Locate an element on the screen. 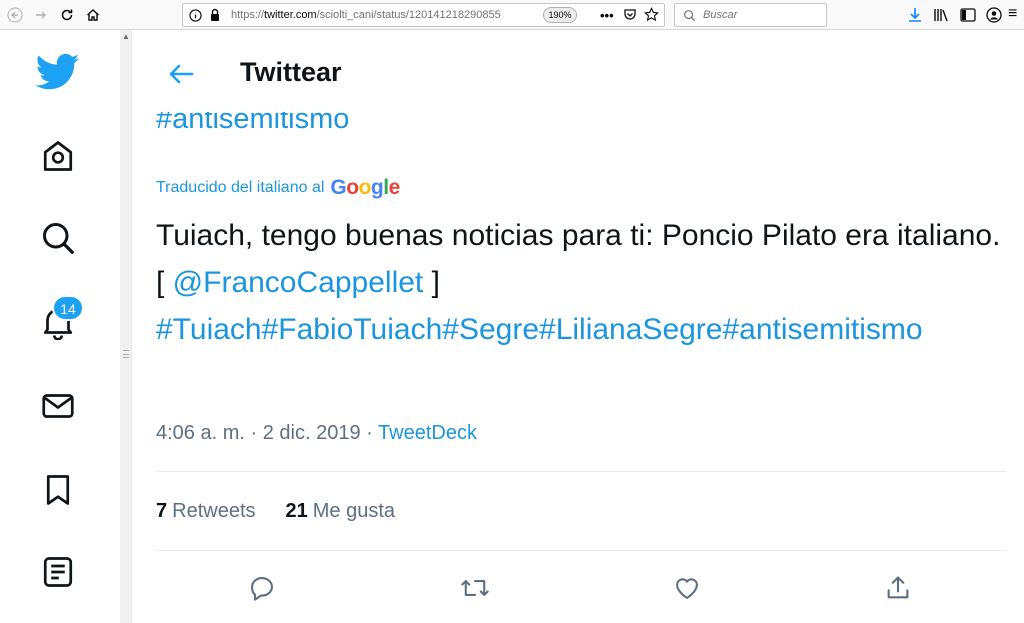 The image size is (1024, 623). scroll-up-arrow-icon: ▲ is located at coordinates (126, 36).